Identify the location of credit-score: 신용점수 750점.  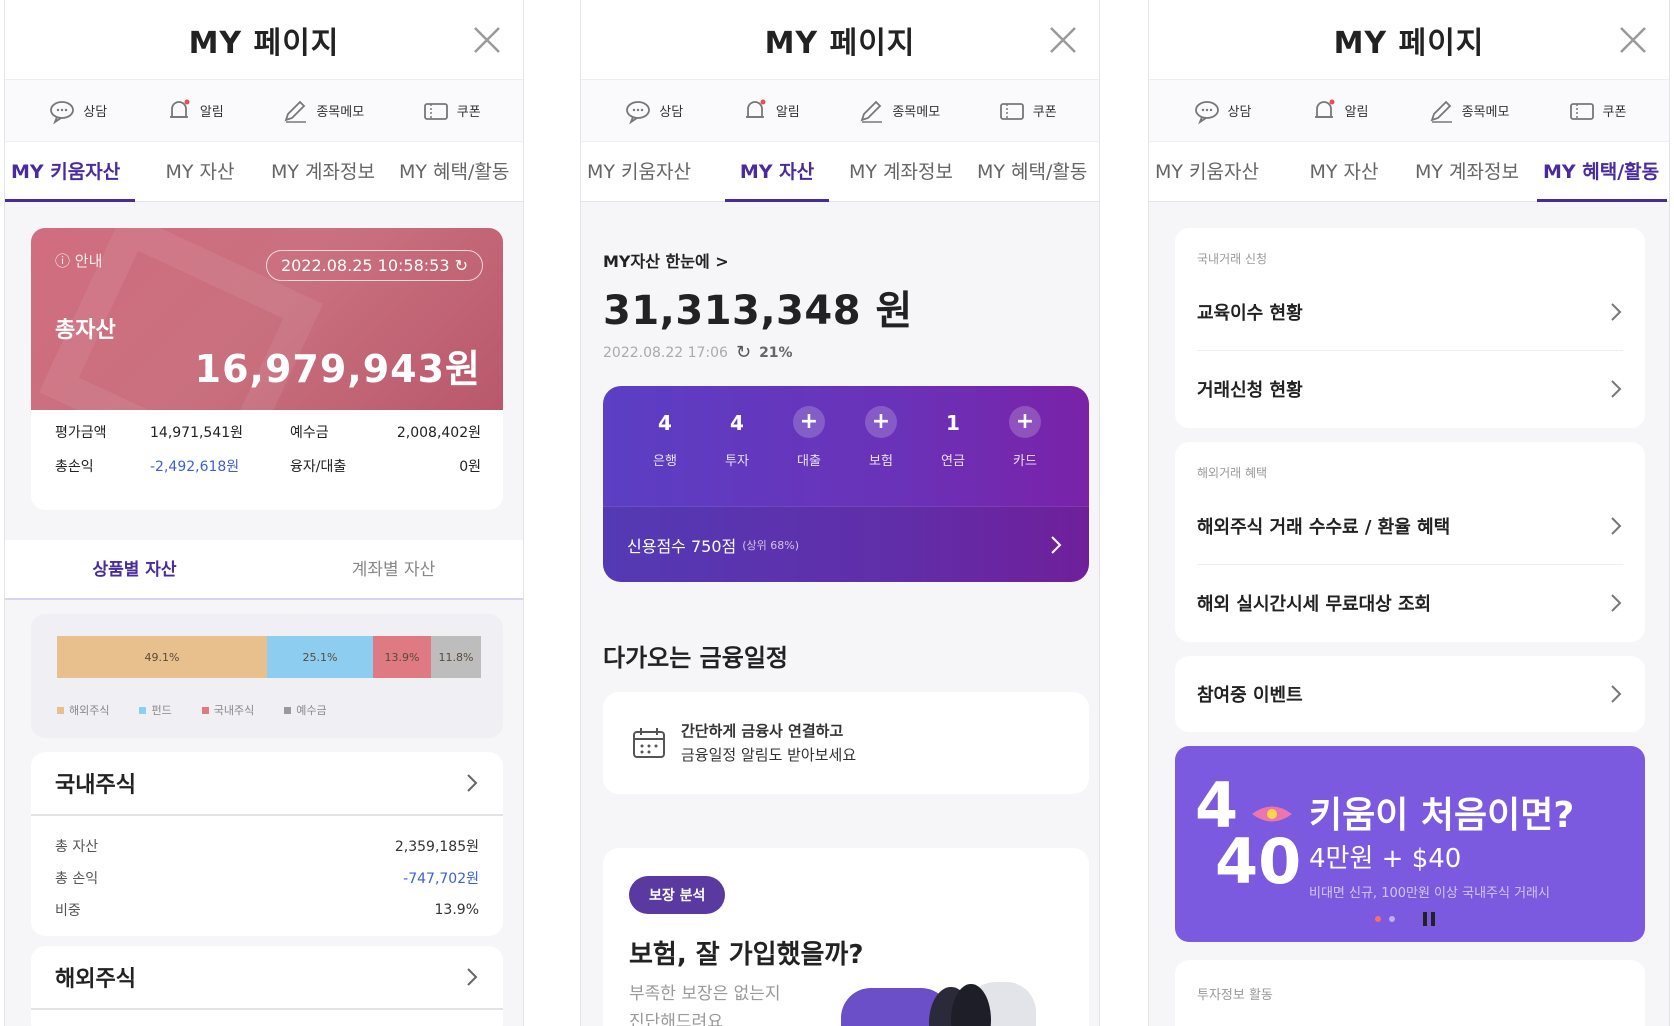
(682, 546).